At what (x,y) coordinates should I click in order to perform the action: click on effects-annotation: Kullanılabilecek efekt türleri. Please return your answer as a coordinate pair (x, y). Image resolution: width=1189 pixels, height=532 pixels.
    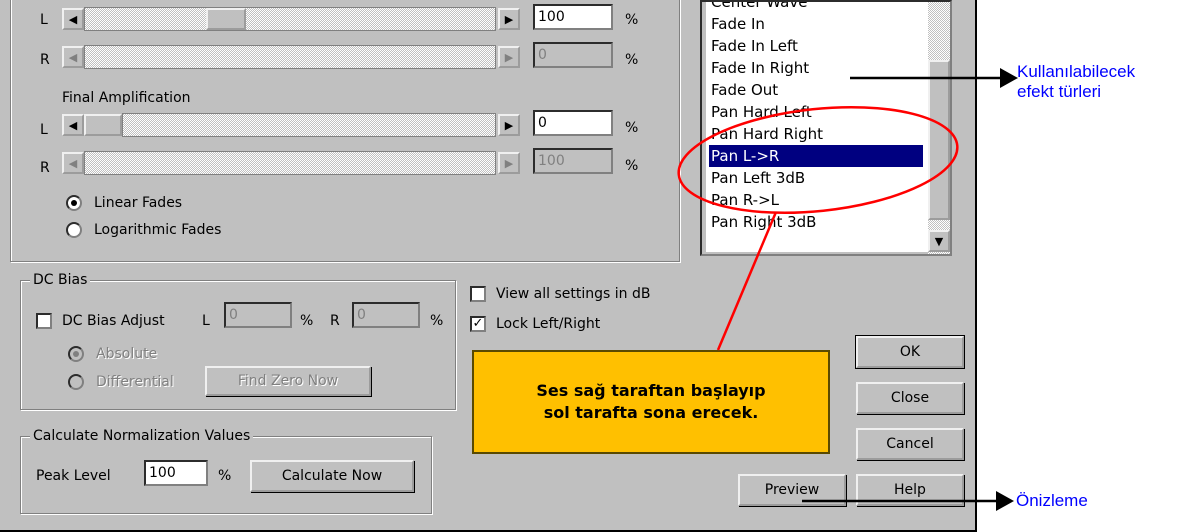
    Looking at the image, I should click on (1076, 82).